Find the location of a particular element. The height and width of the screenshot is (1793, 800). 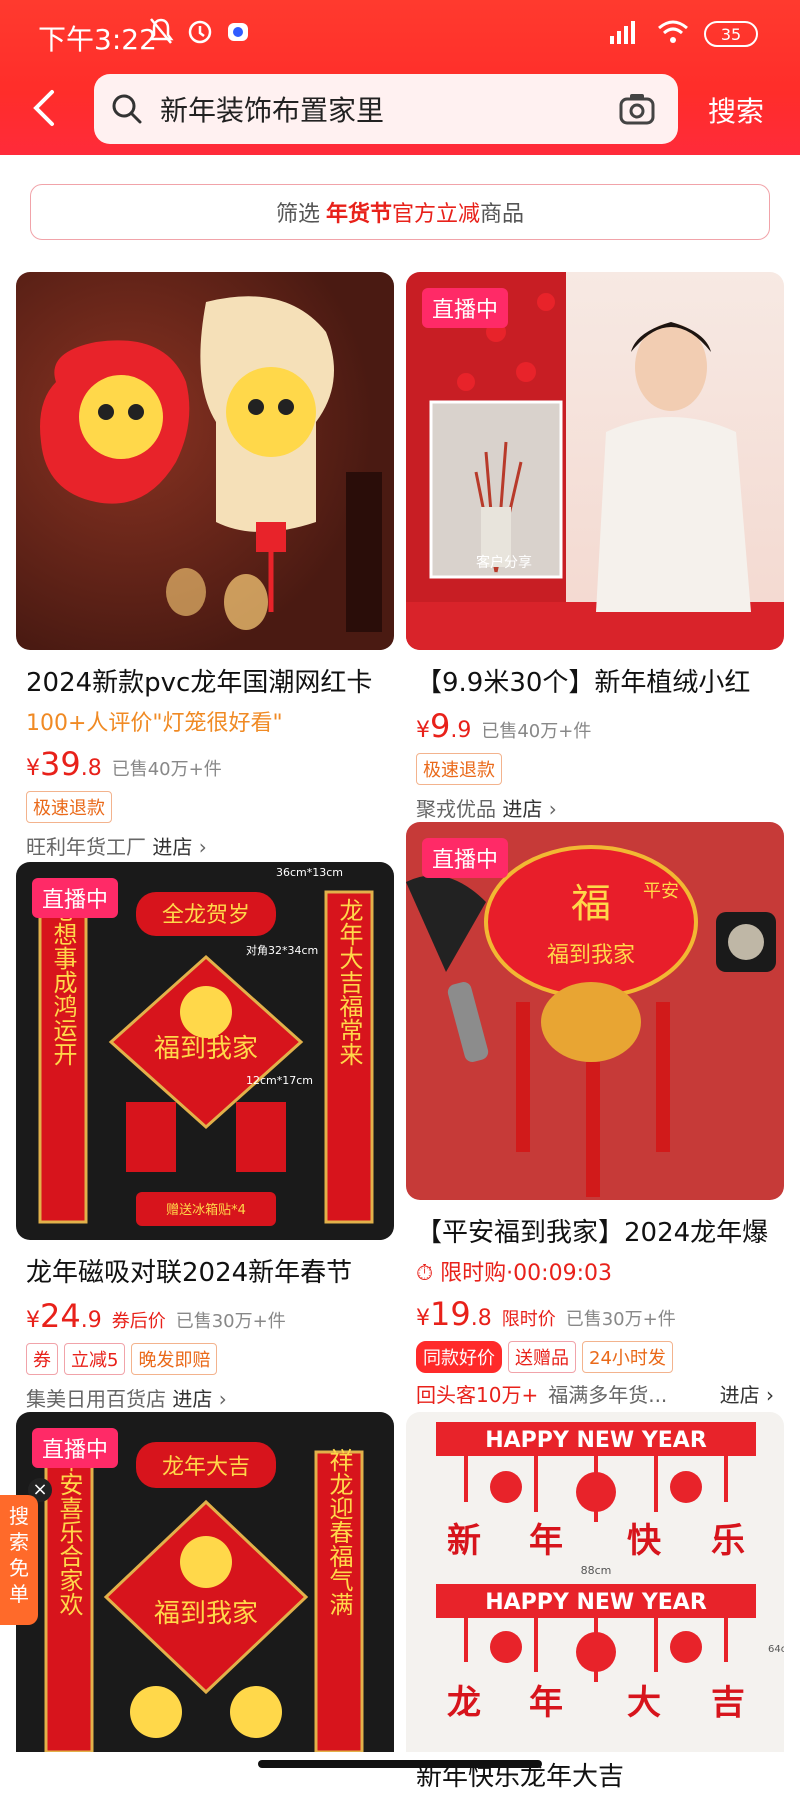

tag-late-compensation: 晚发即赔 is located at coordinates (174, 1359).